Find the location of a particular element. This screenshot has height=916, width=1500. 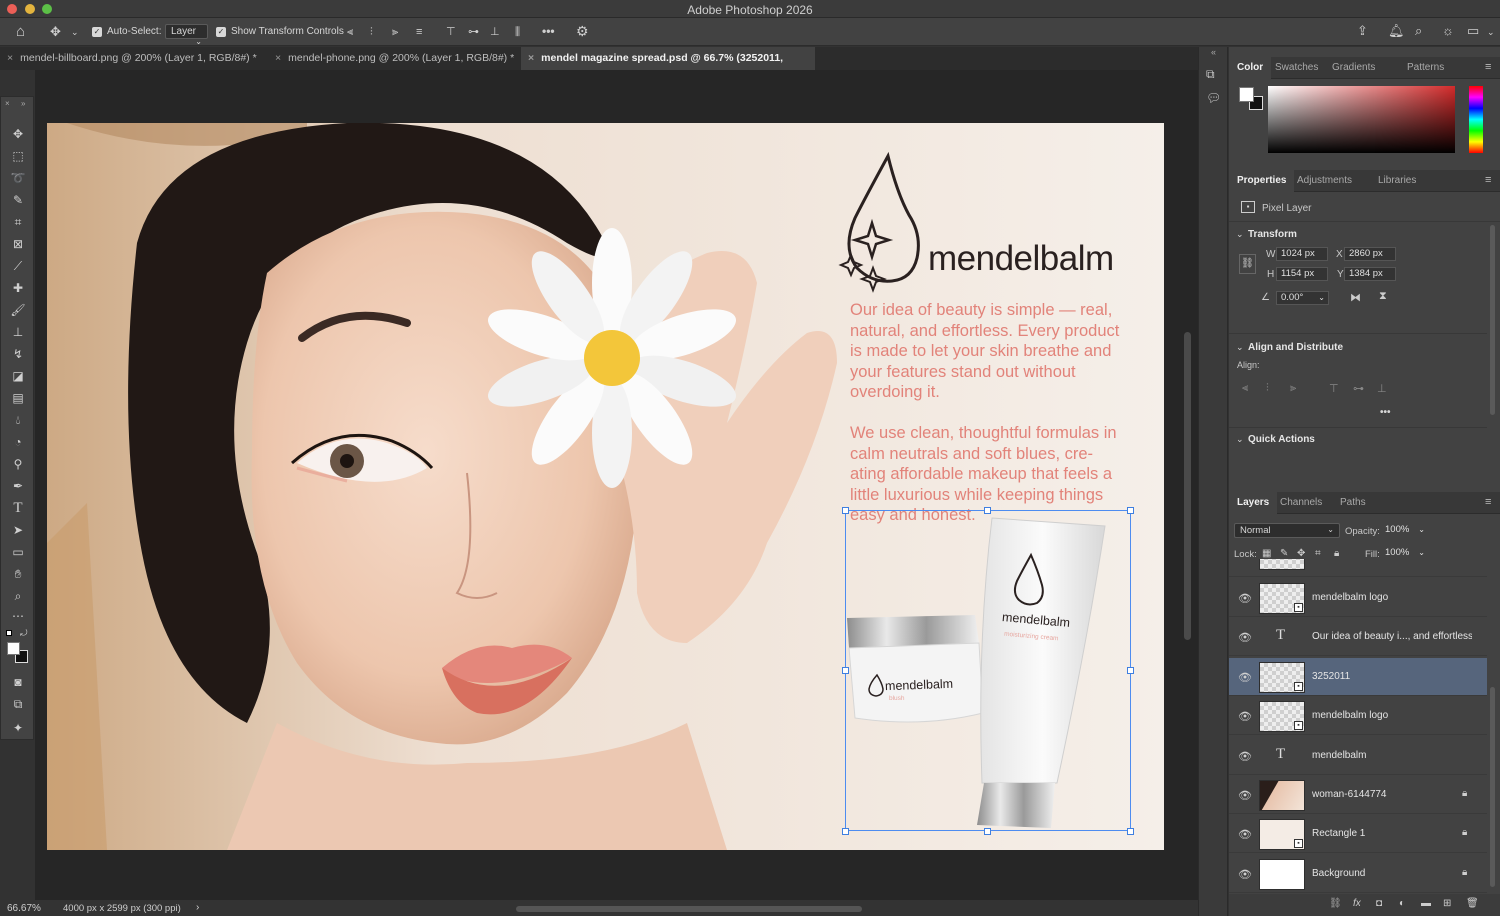

history-brush-icon: ↯ is located at coordinates (18, 354).